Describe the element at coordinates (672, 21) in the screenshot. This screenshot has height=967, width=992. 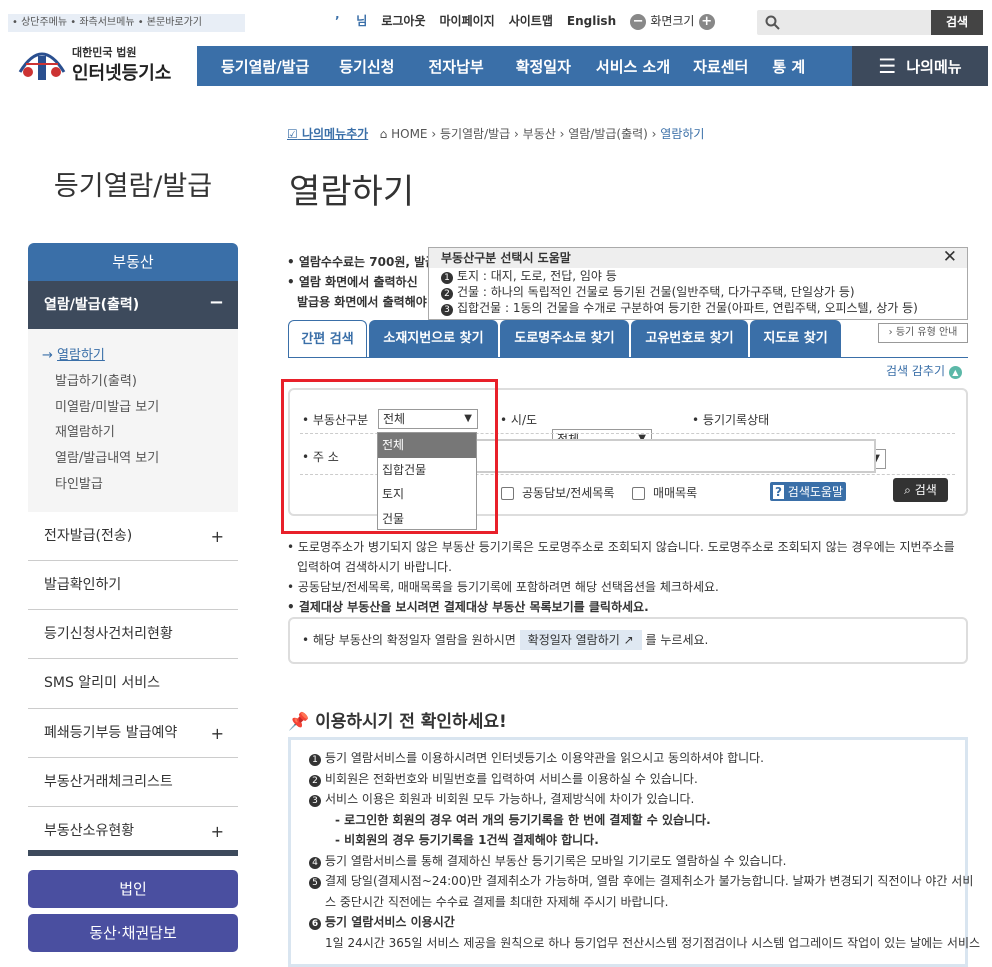
I see `screen-size: − 화면크기 +` at that location.